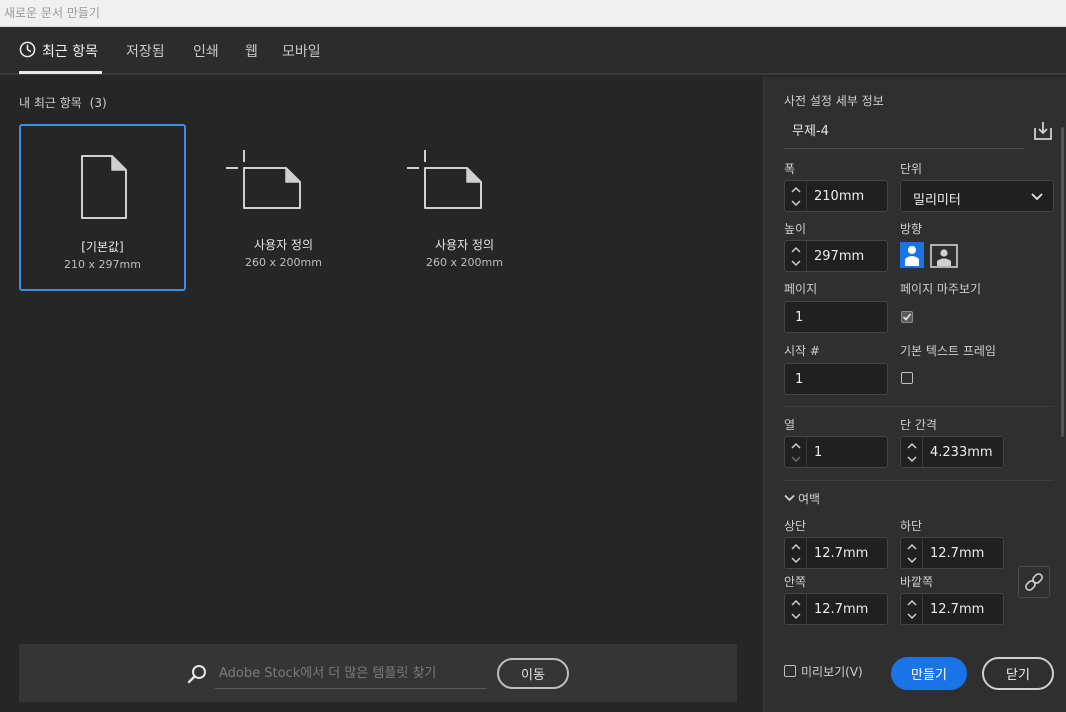 The width and height of the screenshot is (1066, 712). I want to click on orientation-label: 방향, so click(911, 229).